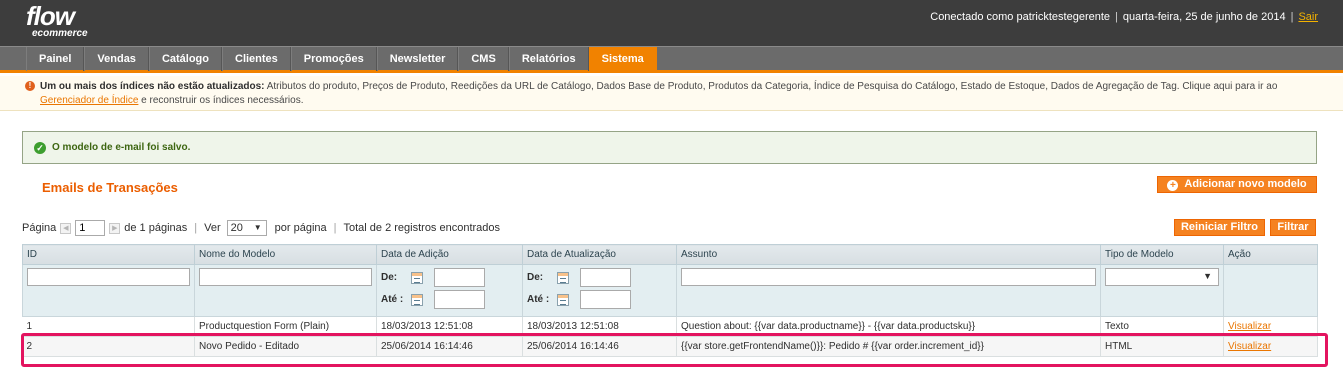  Describe the element at coordinates (1162, 326) in the screenshot. I see `cell-type: Texto` at that location.